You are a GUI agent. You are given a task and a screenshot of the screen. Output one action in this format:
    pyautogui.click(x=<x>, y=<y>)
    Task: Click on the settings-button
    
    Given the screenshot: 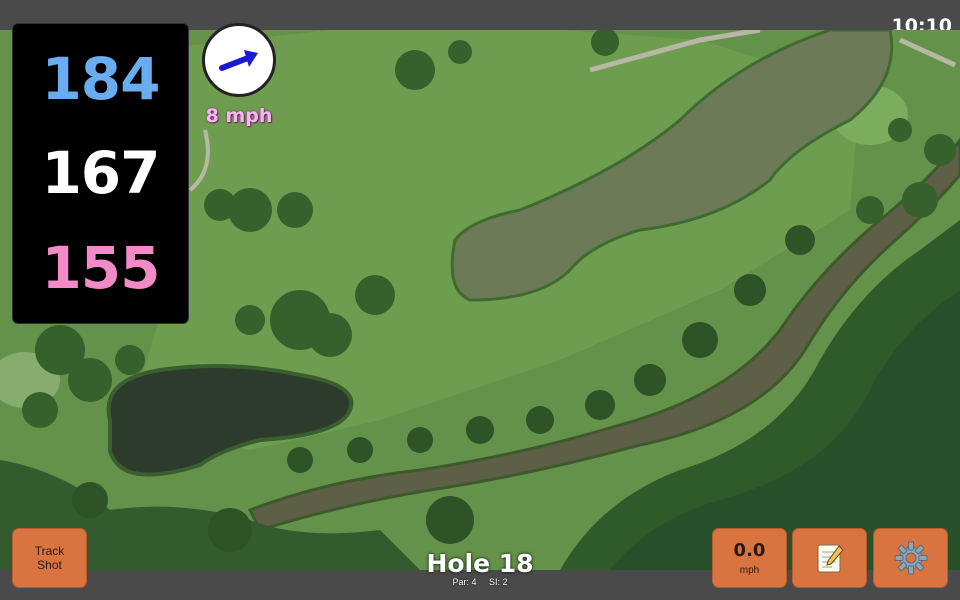 What is the action you would take?
    pyautogui.click(x=910, y=558)
    